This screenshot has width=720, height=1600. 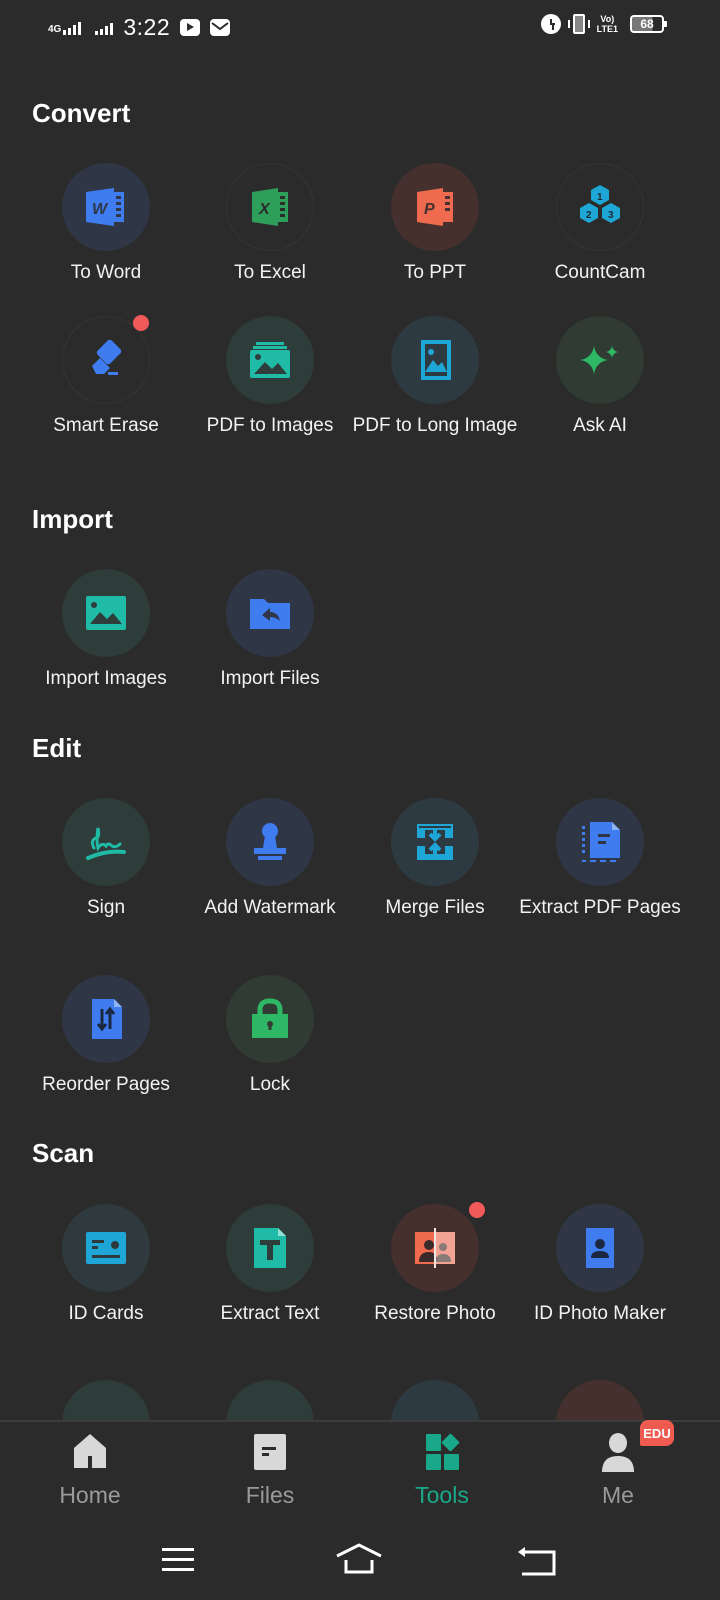 I want to click on nav-label: Me, so click(x=618, y=1495).